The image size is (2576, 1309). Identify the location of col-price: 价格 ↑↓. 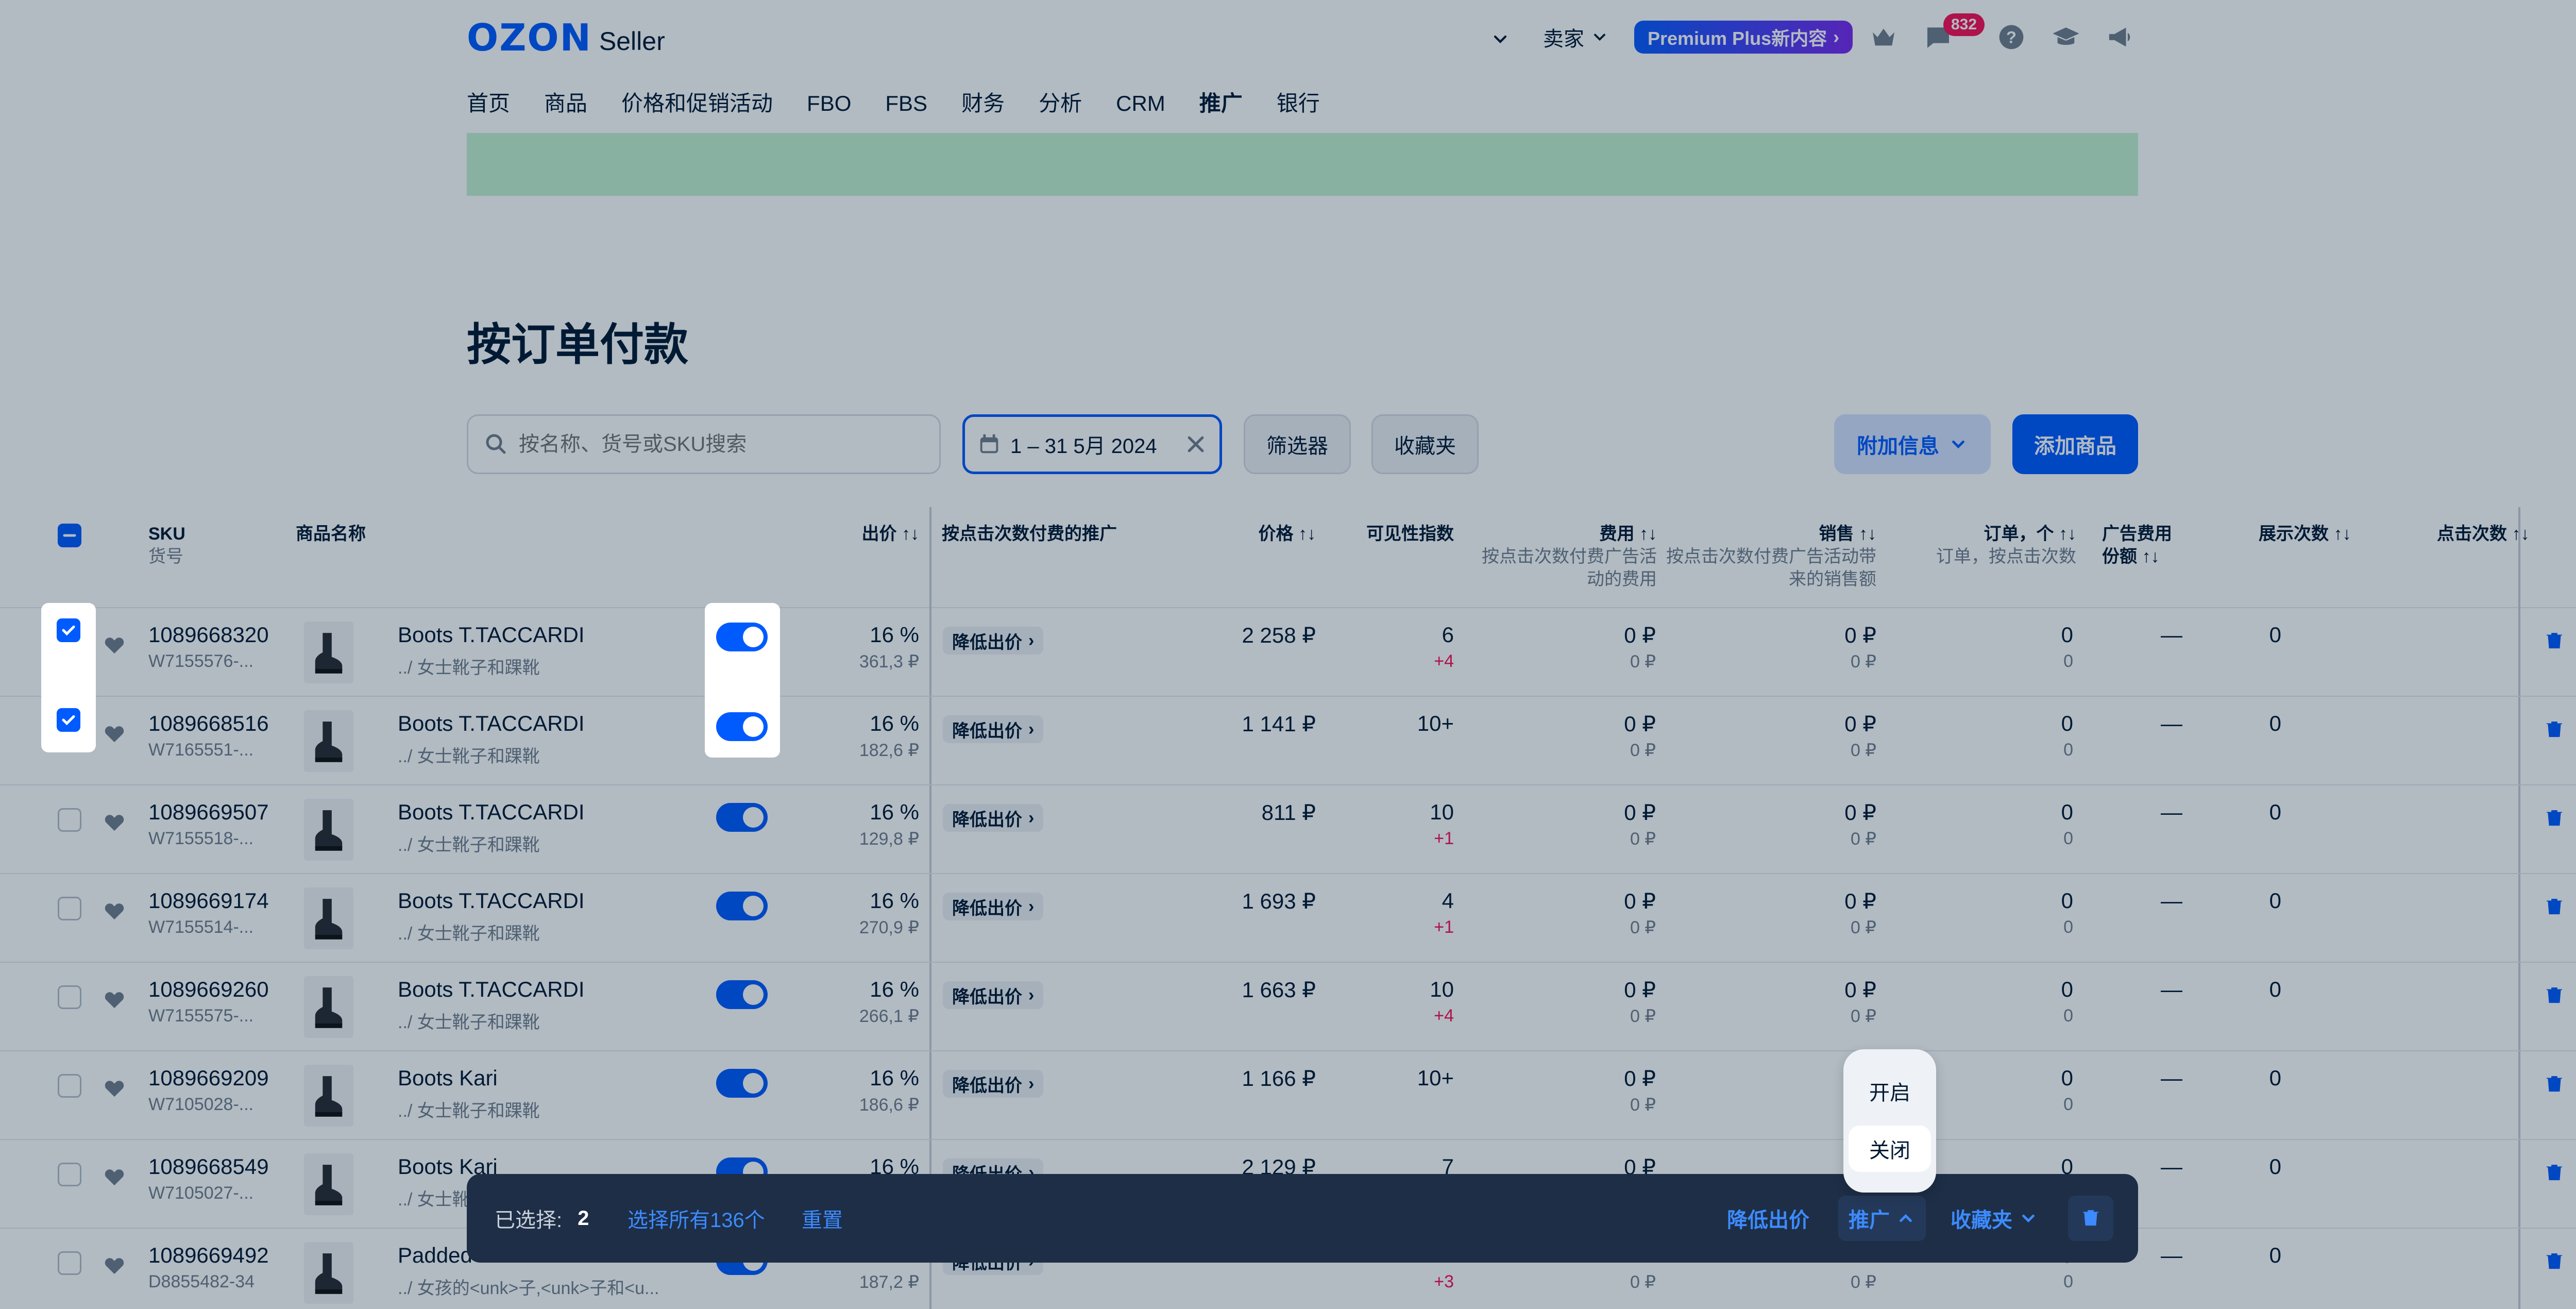
(1287, 534).